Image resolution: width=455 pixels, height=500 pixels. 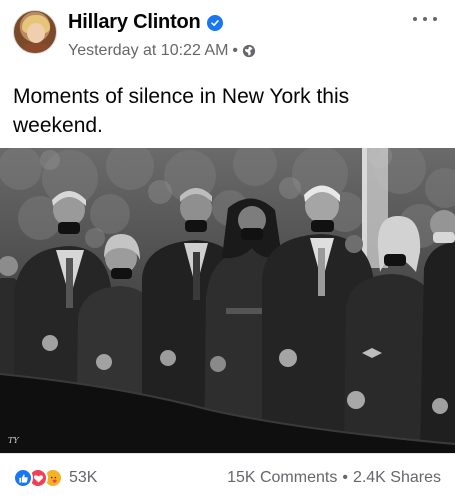 What do you see at coordinates (282, 478) in the screenshot?
I see `comments-count: 15K Comments` at bounding box center [282, 478].